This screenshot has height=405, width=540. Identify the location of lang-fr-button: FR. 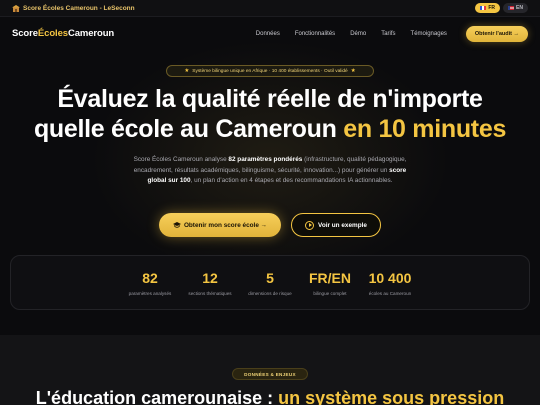
(488, 8).